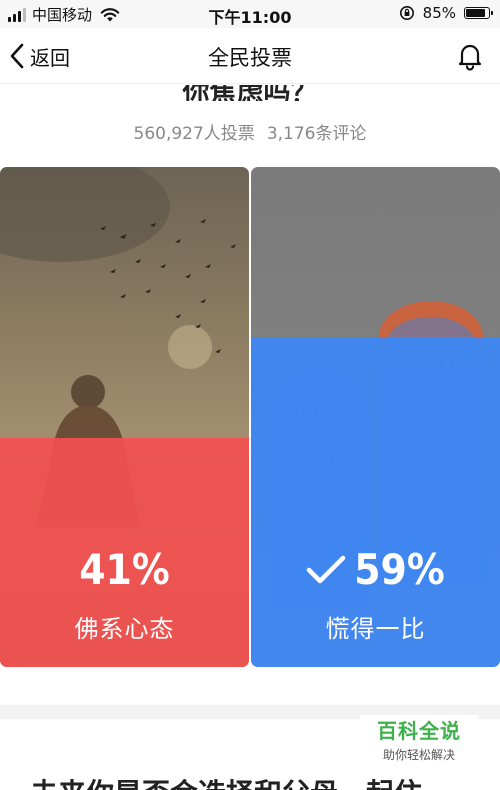 Image resolution: width=500 pixels, height=790 pixels. Describe the element at coordinates (226, 781) in the screenshot. I see `next-question-title: 未来你是否会选择和父母一起住` at that location.